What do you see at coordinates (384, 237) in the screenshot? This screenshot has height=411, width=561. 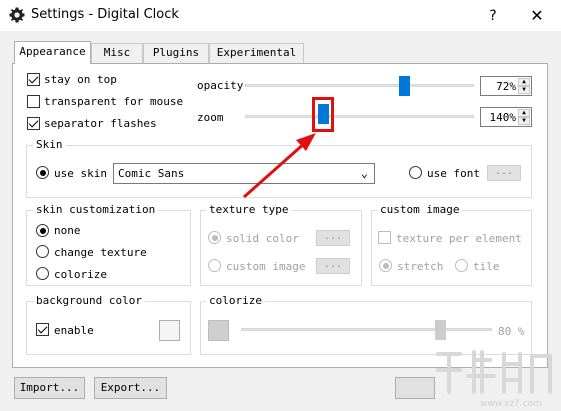 I see `texture-per-element-checkbox` at bounding box center [384, 237].